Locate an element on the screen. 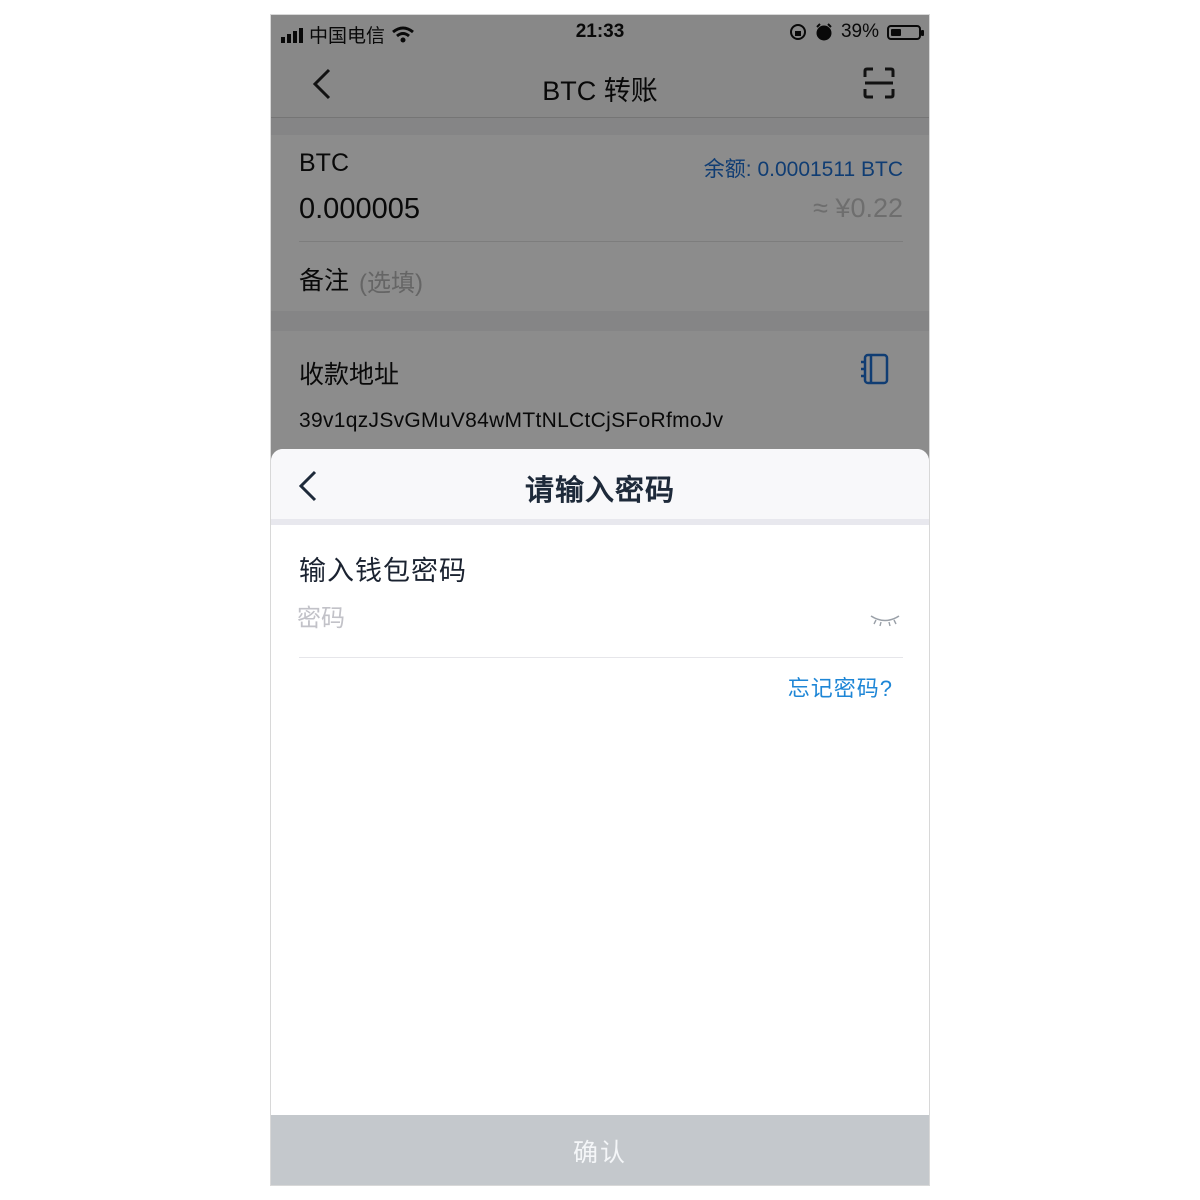 This screenshot has height=1200, width=1200. sheet-title: 请输入密码 is located at coordinates (599, 491).